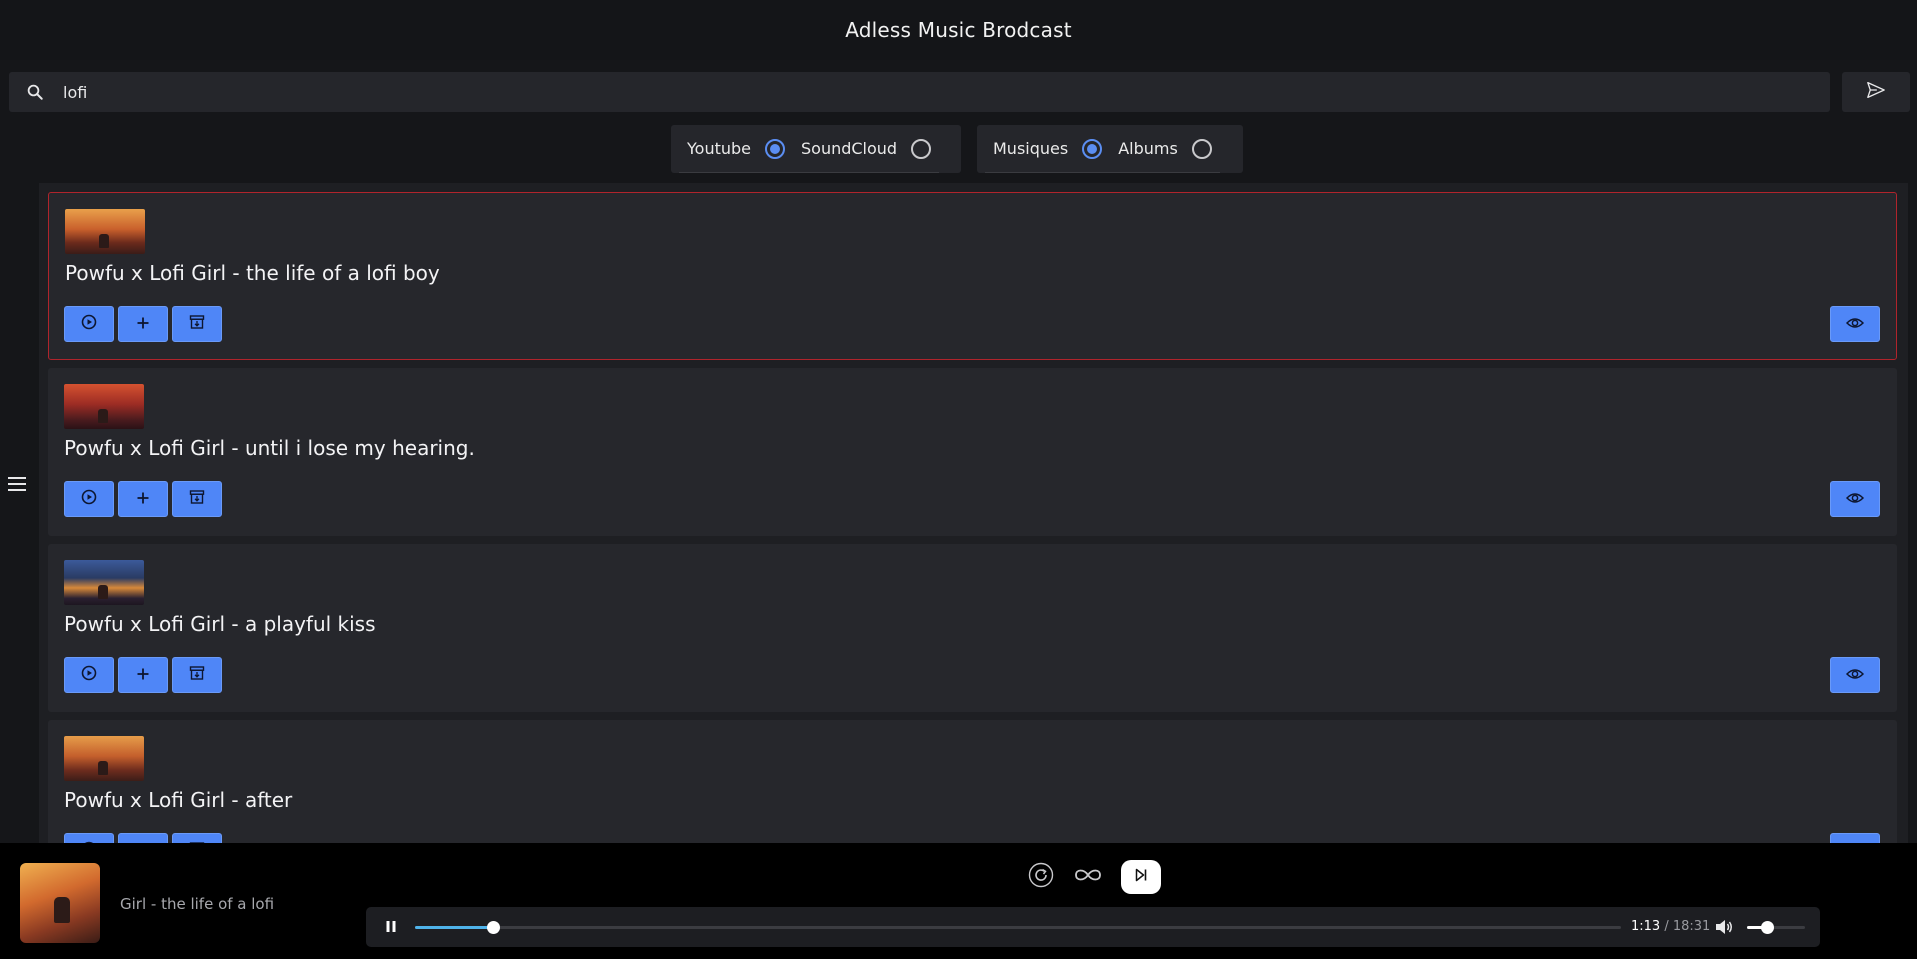  What do you see at coordinates (35, 92) in the screenshot?
I see `search-icon` at bounding box center [35, 92].